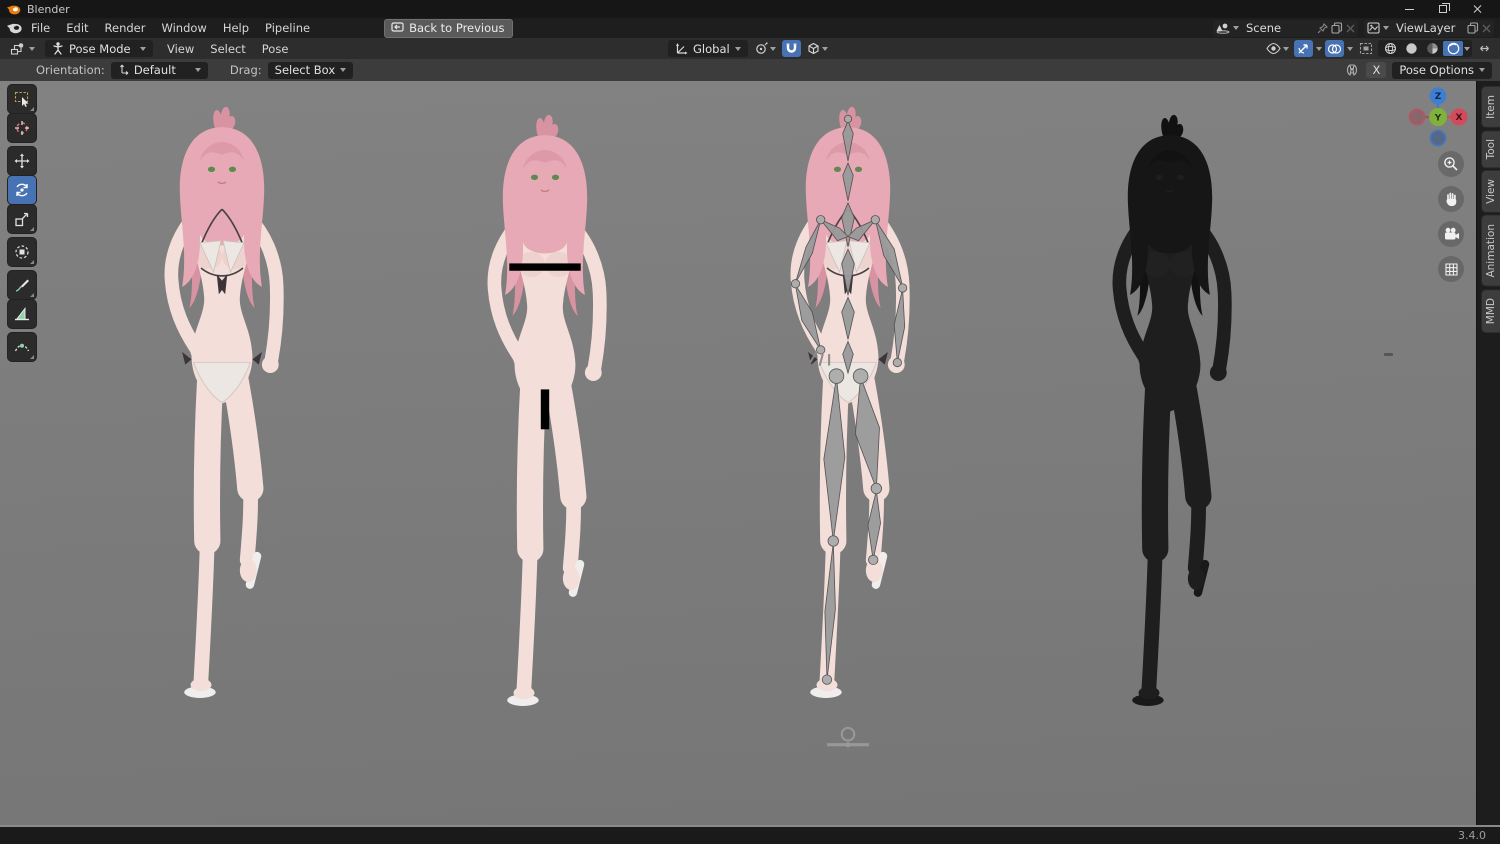 Image resolution: width=1500 pixels, height=844 pixels. Describe the element at coordinates (1352, 70) in the screenshot. I see `x-mirror-icon` at that location.